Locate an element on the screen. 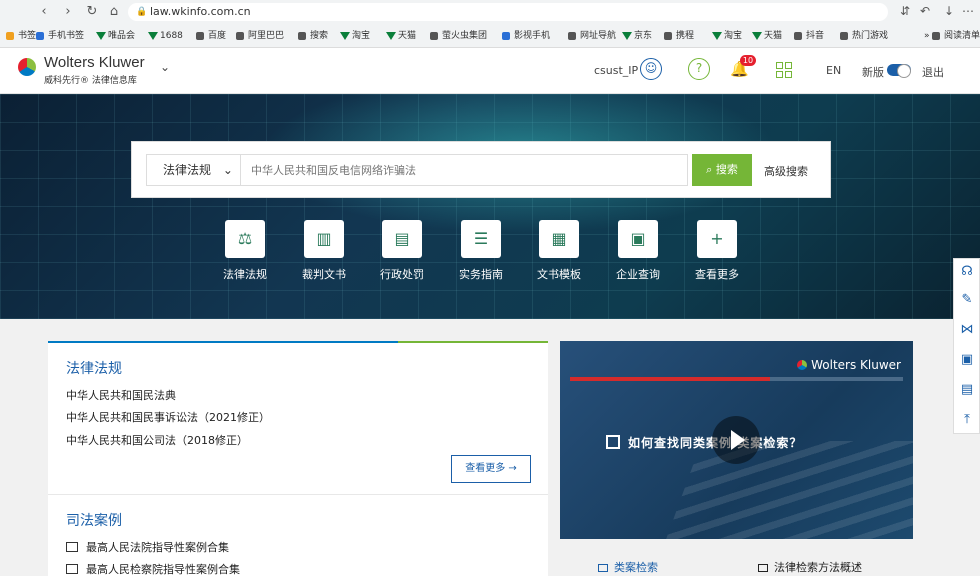 The image size is (980, 577). avatar-icon: ☺ is located at coordinates (651, 69).